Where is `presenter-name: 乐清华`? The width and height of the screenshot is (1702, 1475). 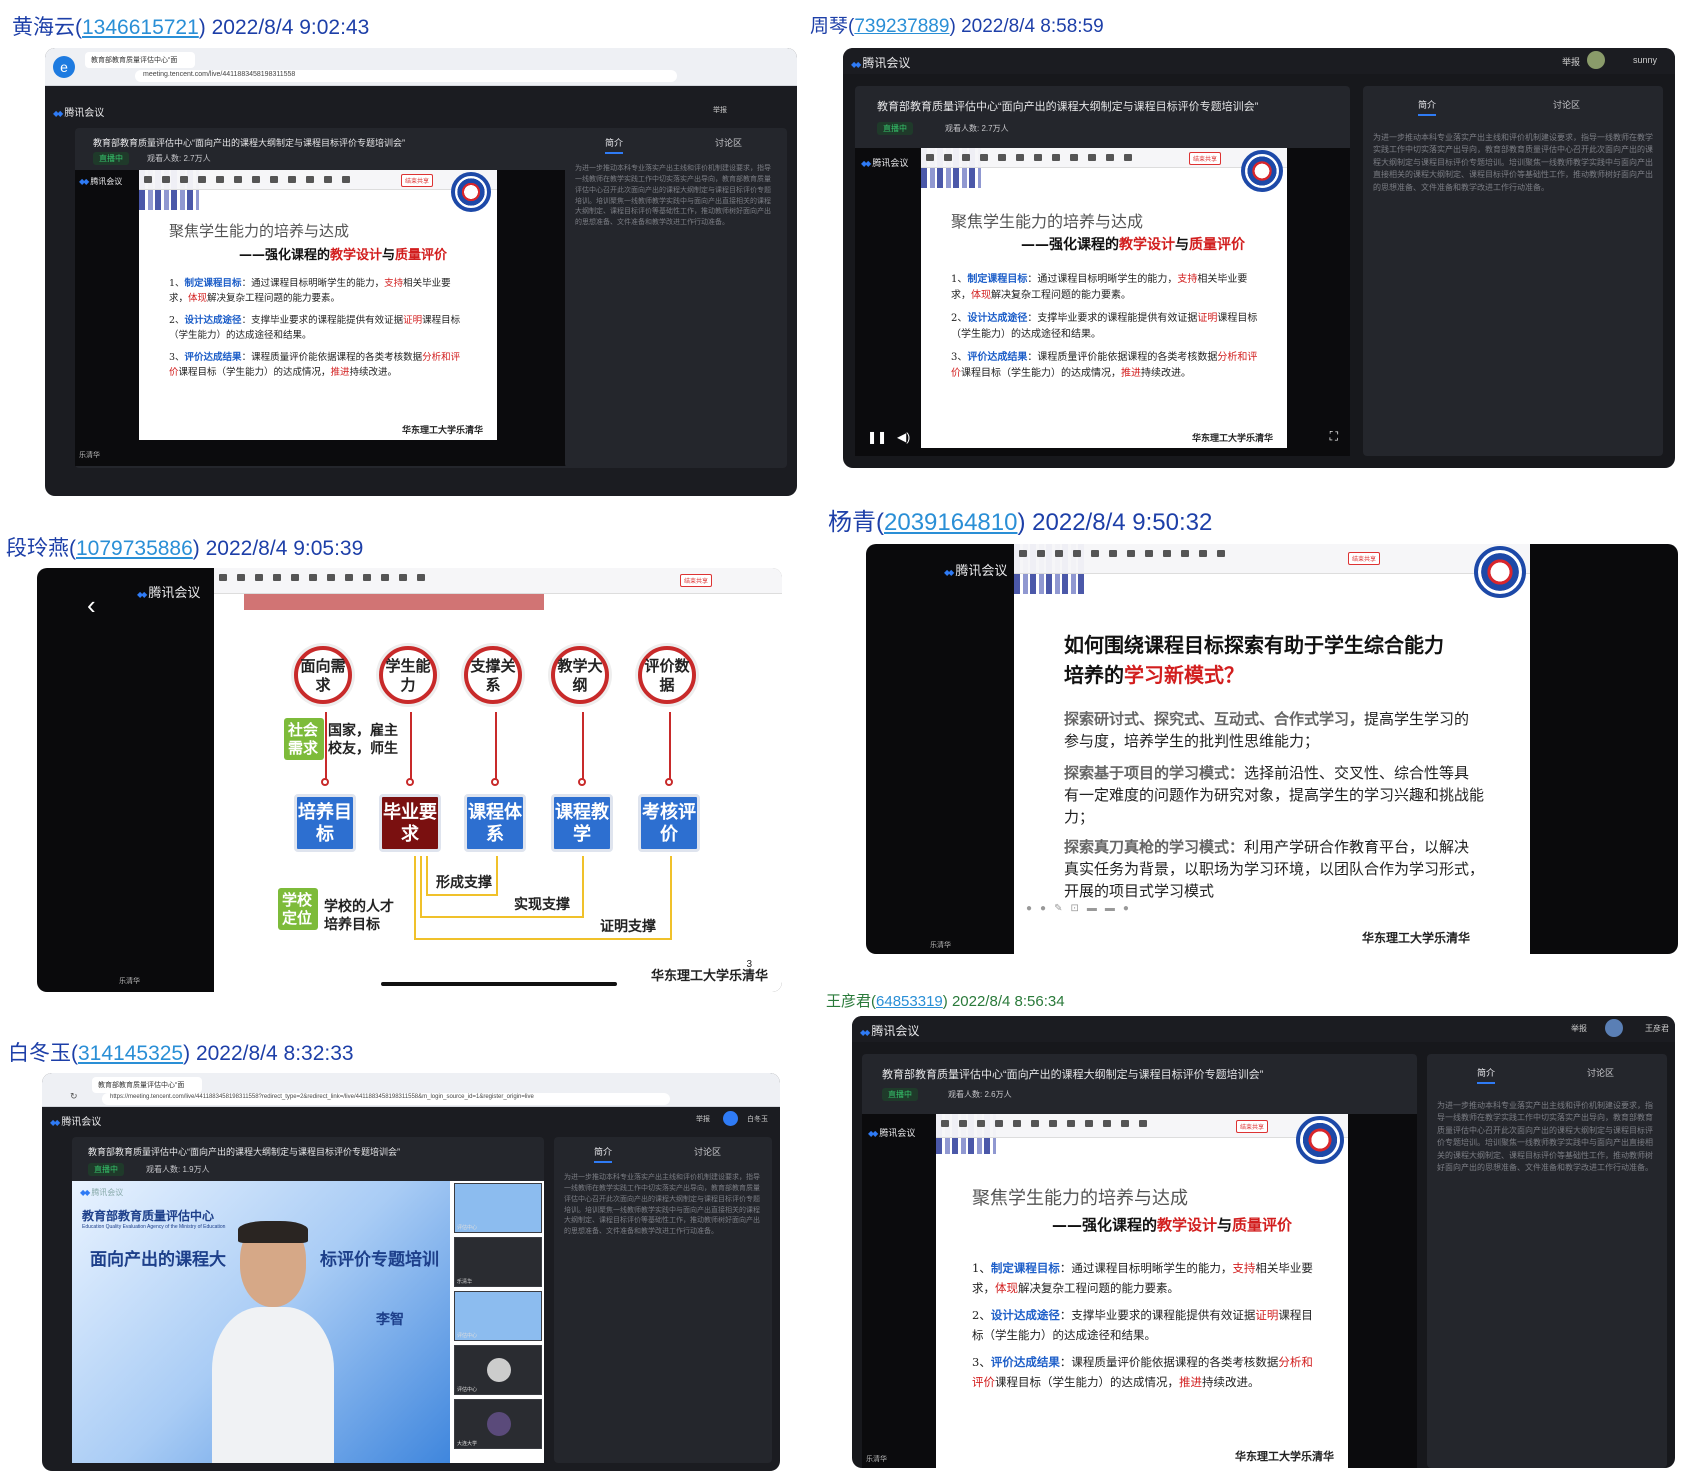 presenter-name: 乐清华 is located at coordinates (129, 981).